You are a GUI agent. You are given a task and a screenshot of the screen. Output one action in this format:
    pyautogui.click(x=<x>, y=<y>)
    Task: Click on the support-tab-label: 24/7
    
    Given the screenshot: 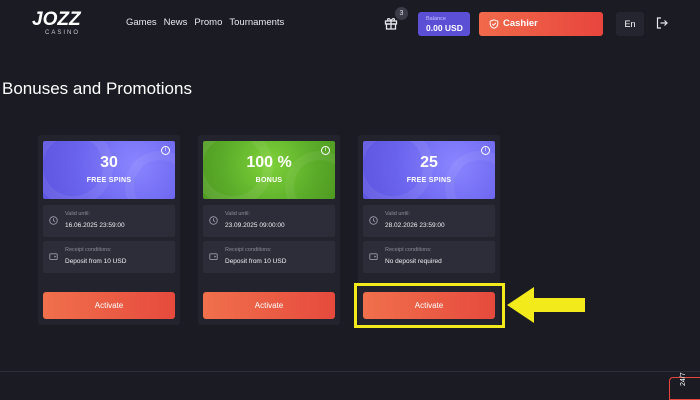 What is the action you would take?
    pyautogui.click(x=683, y=379)
    